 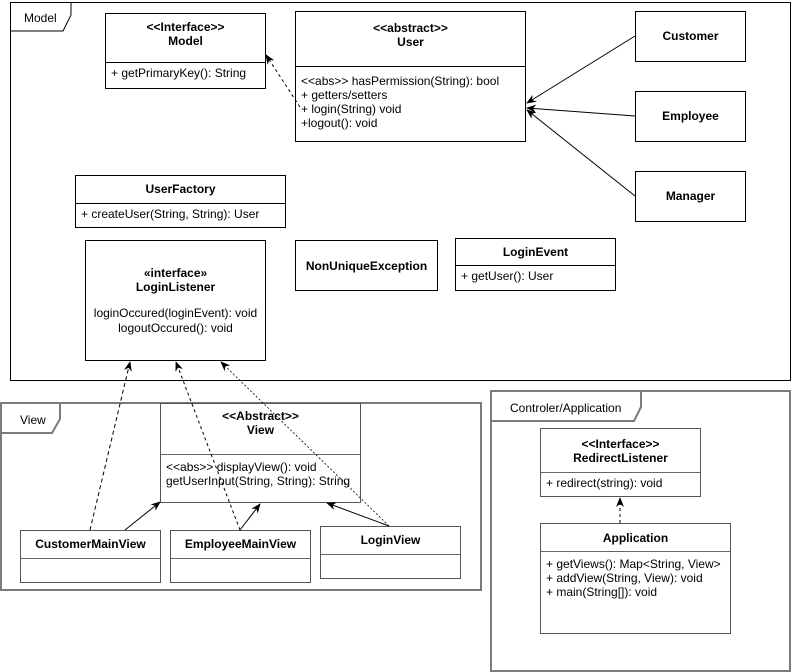 I want to click on class-application-op: + main(String[]): void, so click(x=602, y=592).